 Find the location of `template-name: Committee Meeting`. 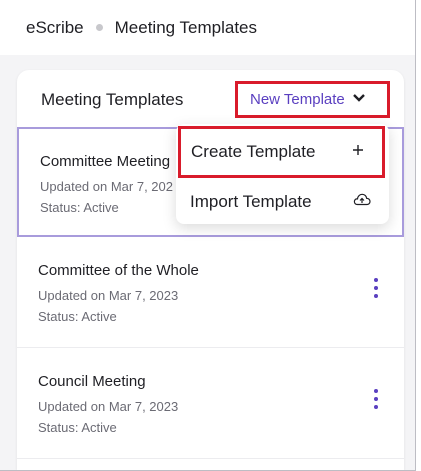

template-name: Committee Meeting is located at coordinates (105, 161).